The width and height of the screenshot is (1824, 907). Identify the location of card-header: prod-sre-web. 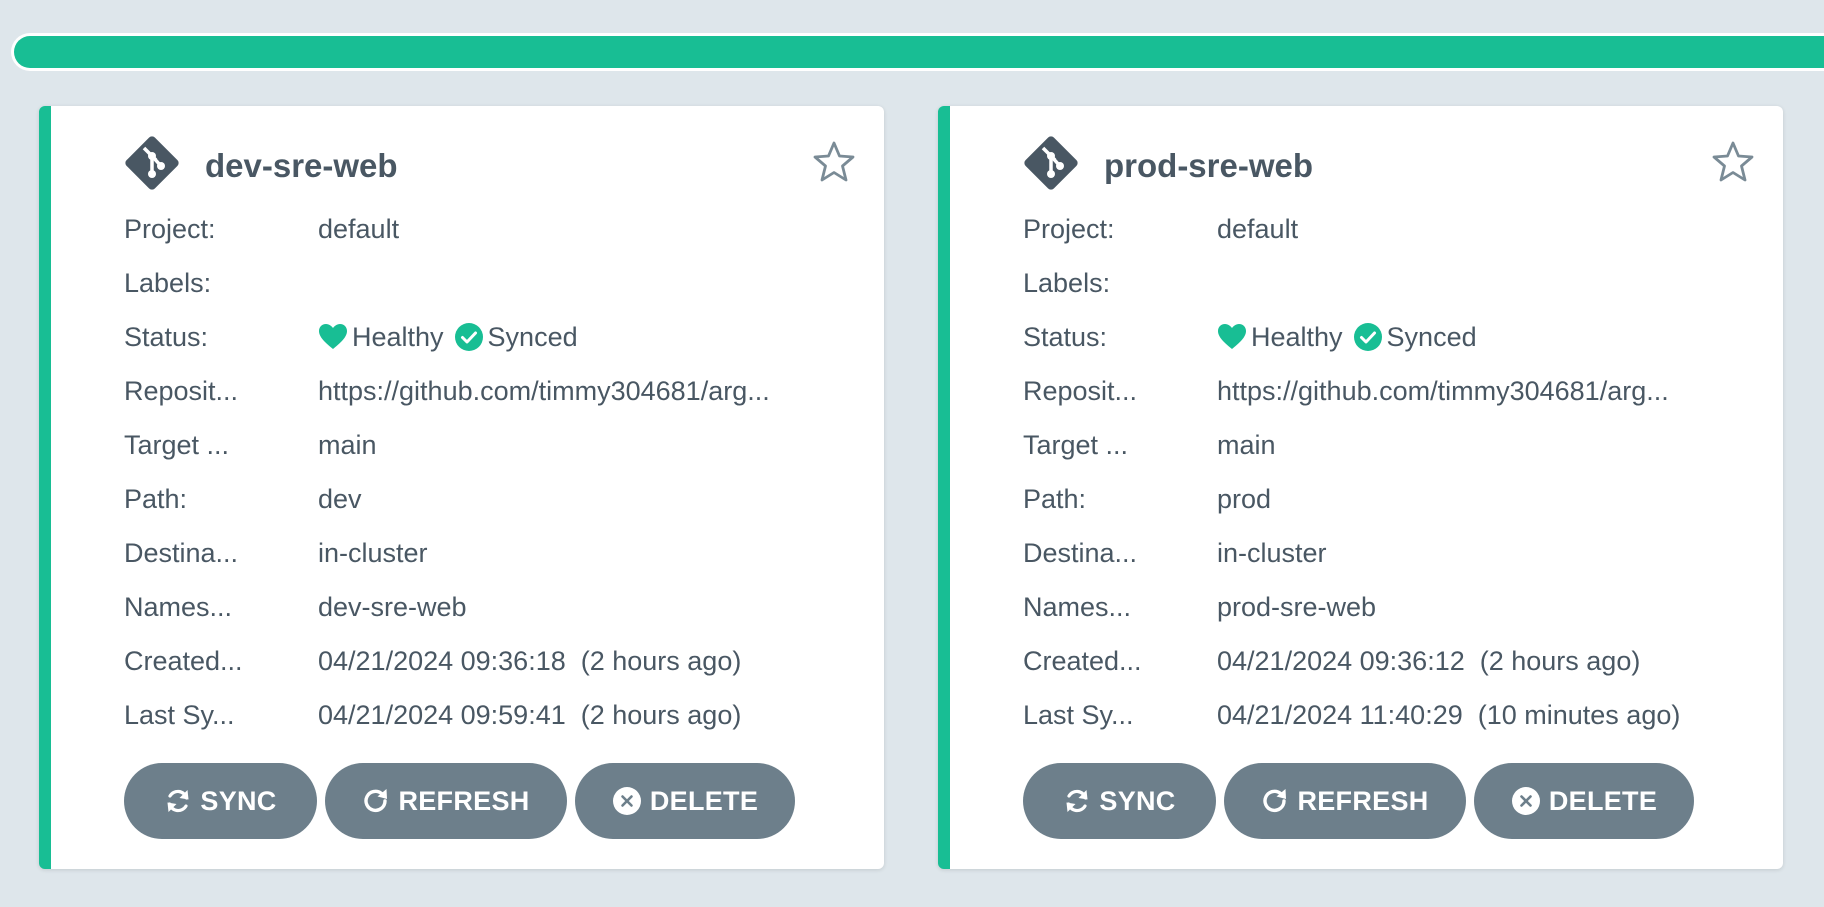
(1366, 162).